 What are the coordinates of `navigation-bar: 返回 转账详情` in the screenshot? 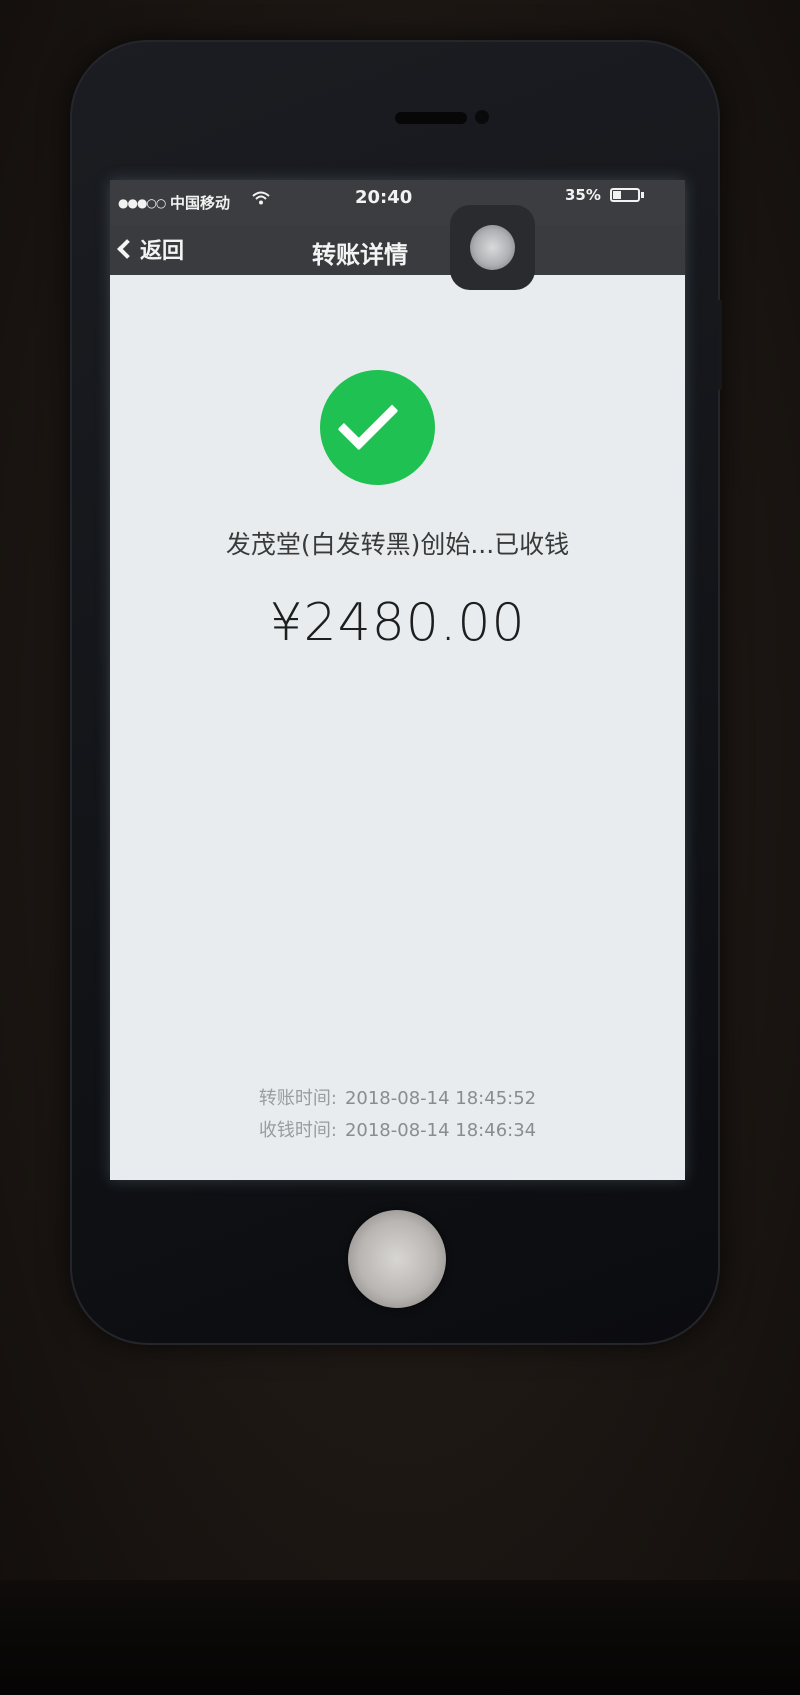 It's located at (397, 247).